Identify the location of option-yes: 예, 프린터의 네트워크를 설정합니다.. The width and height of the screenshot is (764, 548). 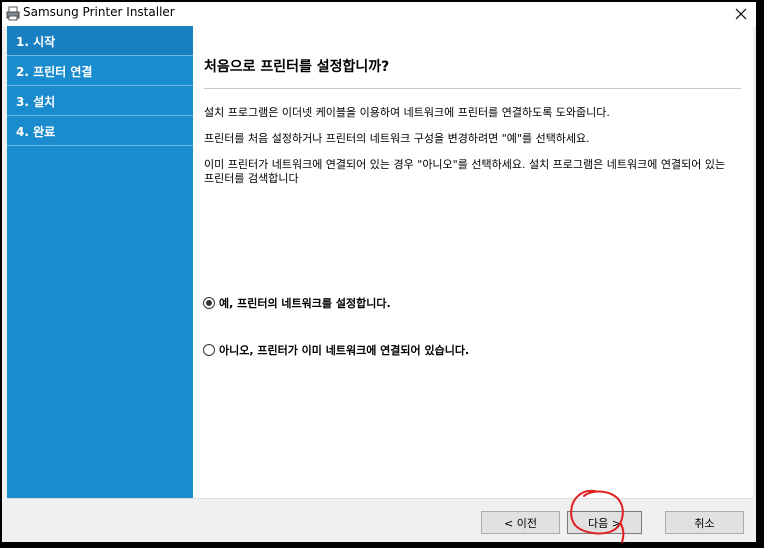
(297, 303).